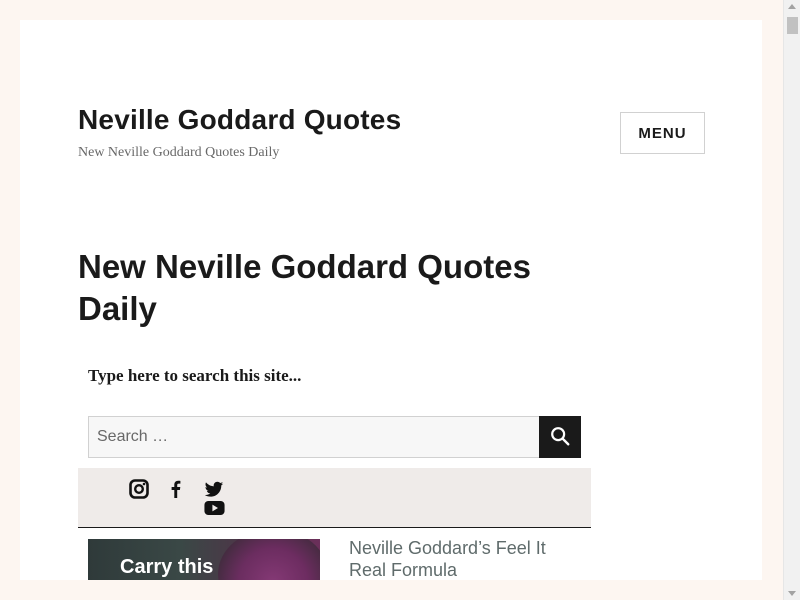 The width and height of the screenshot is (800, 600). Describe the element at coordinates (792, 6) in the screenshot. I see `scroll-up-arrow-icon` at that location.